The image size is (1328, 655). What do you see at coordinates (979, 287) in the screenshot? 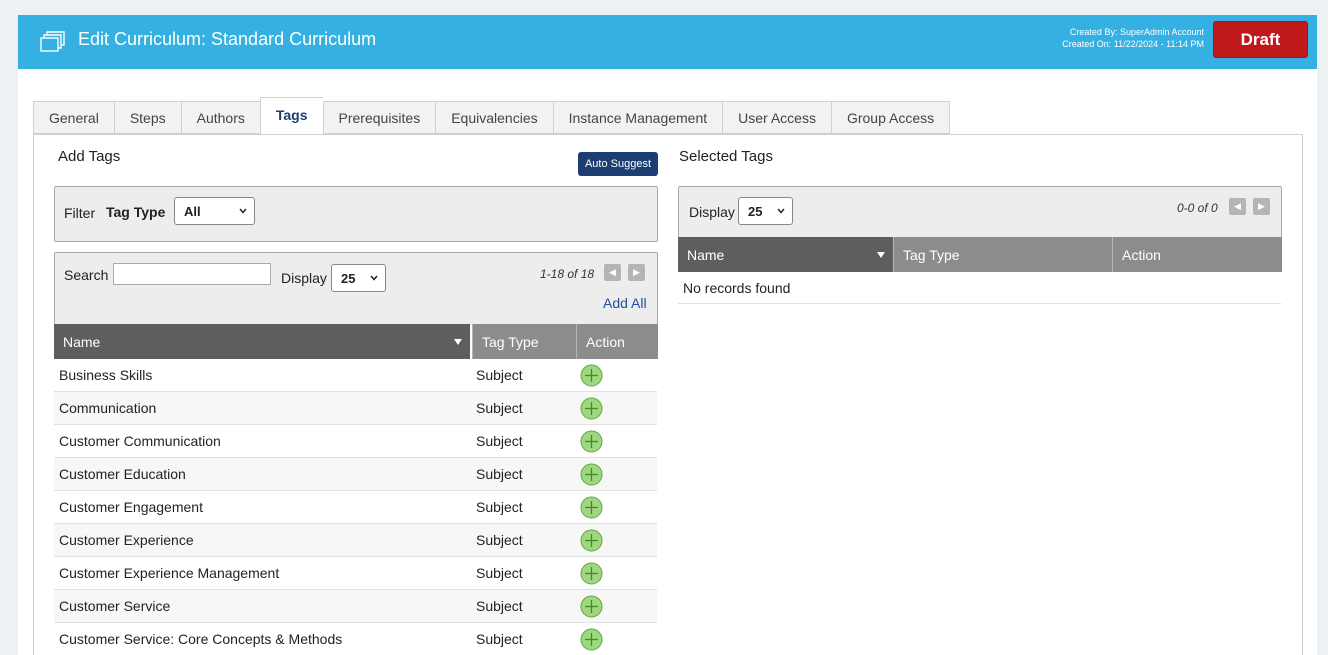
I see `empty-state-text: No records found` at bounding box center [979, 287].